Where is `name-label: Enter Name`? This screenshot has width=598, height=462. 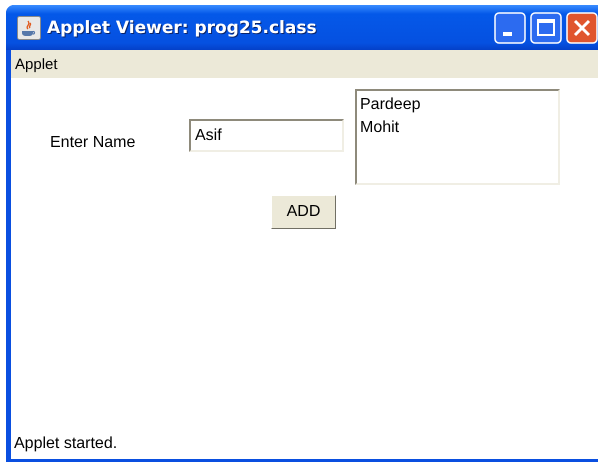 name-label: Enter Name is located at coordinates (93, 143).